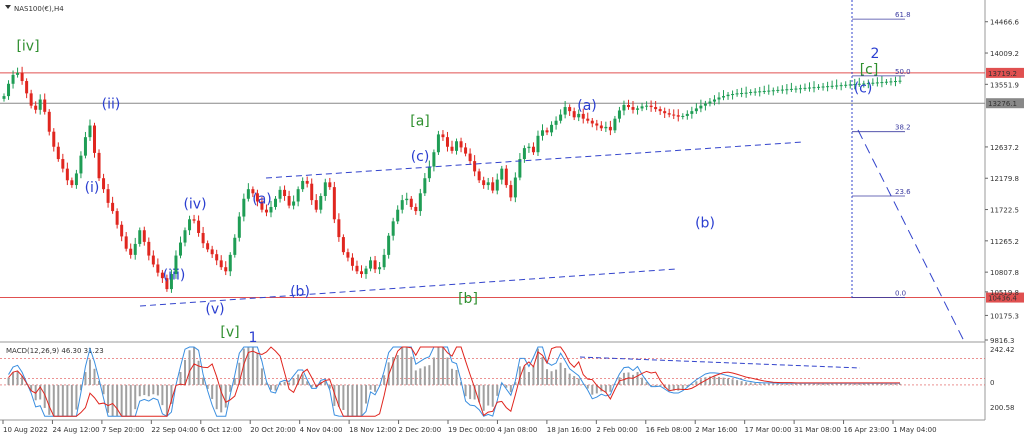 This screenshot has height=441, width=1024. What do you see at coordinates (768, 430) in the screenshot?
I see `time-tick-15: 17 Mar 00:00` at bounding box center [768, 430].